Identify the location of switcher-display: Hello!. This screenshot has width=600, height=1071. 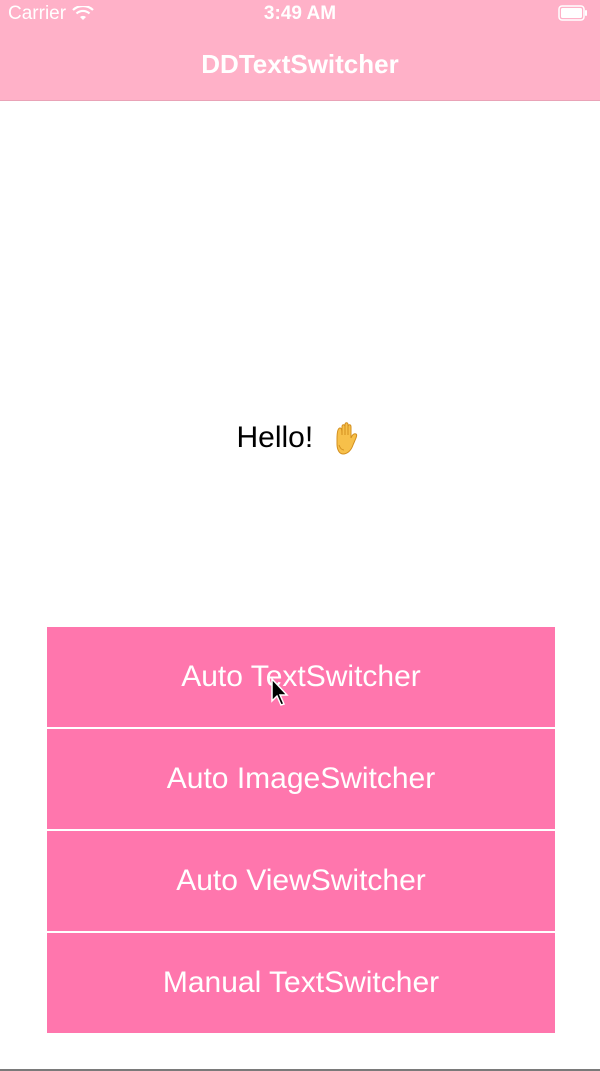
(300, 439).